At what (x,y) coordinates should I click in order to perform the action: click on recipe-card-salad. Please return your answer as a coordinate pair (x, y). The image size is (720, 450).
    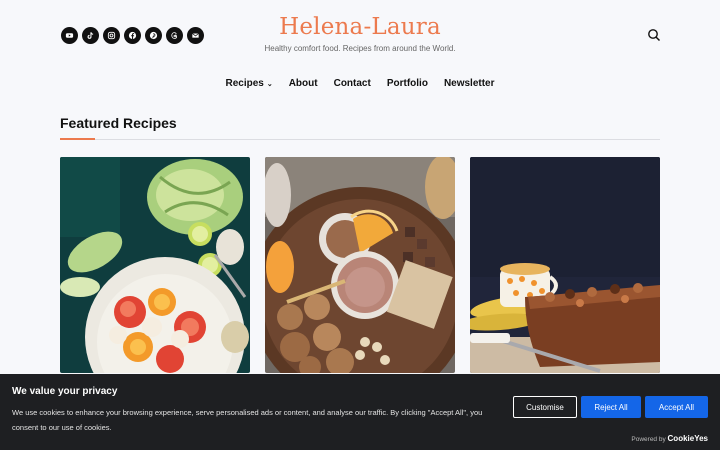
    Looking at the image, I should click on (155, 265).